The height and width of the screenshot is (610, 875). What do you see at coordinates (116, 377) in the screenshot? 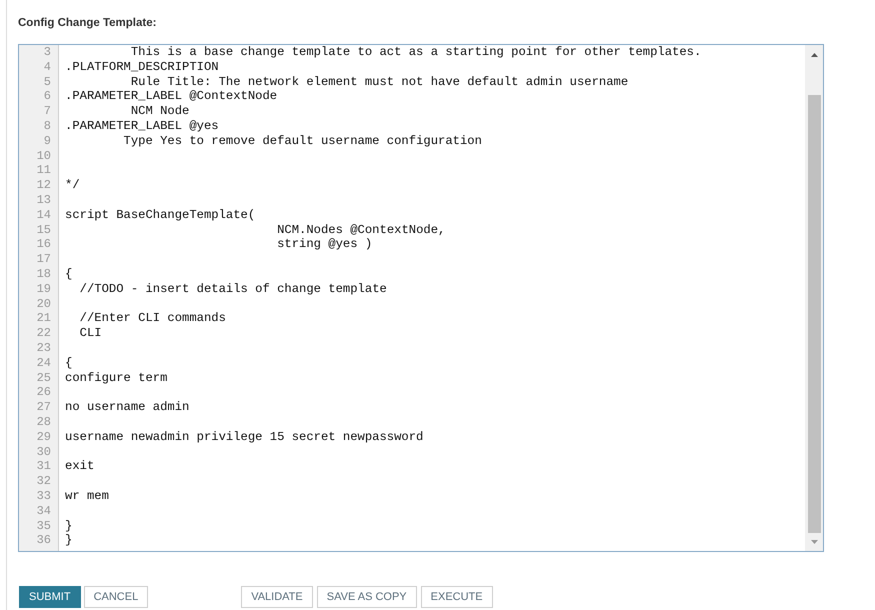
I see `code-line: configure term` at bounding box center [116, 377].